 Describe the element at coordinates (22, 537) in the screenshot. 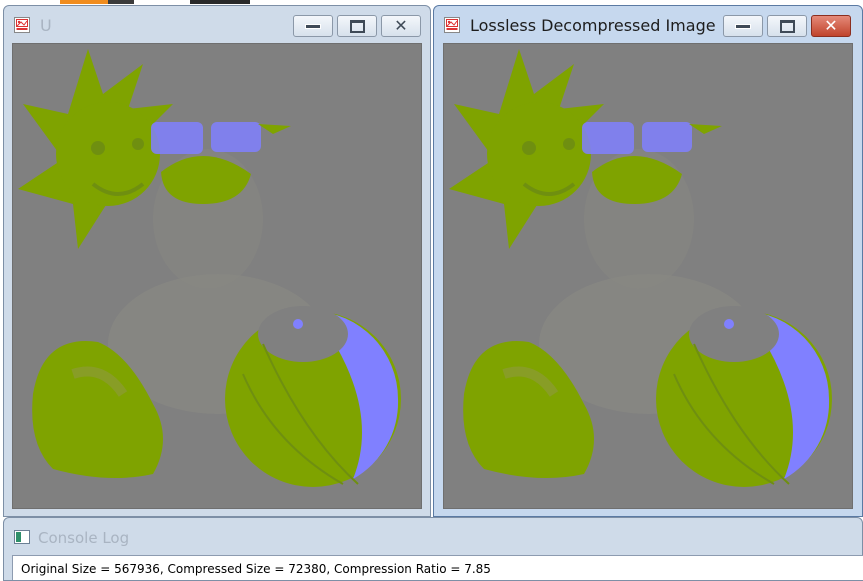

I see `console-window-icon` at that location.